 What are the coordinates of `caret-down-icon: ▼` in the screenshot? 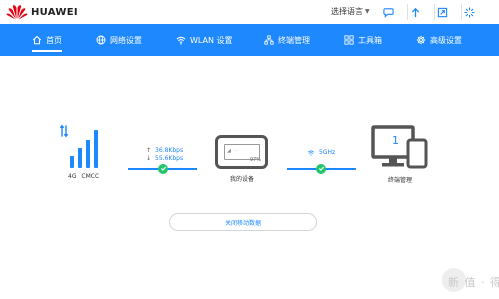 It's located at (367, 11).